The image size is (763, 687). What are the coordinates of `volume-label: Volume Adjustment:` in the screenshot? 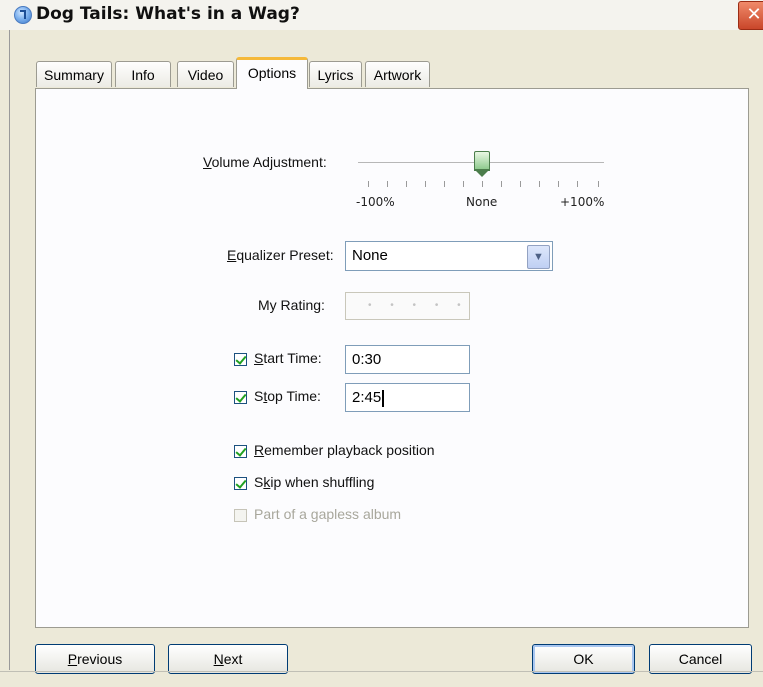 It's located at (265, 162).